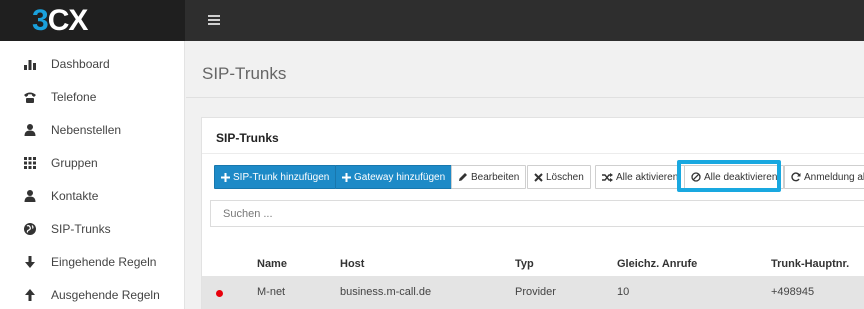 This screenshot has height=309, width=864. What do you see at coordinates (623, 292) in the screenshot?
I see `cell-calls: 10` at bounding box center [623, 292].